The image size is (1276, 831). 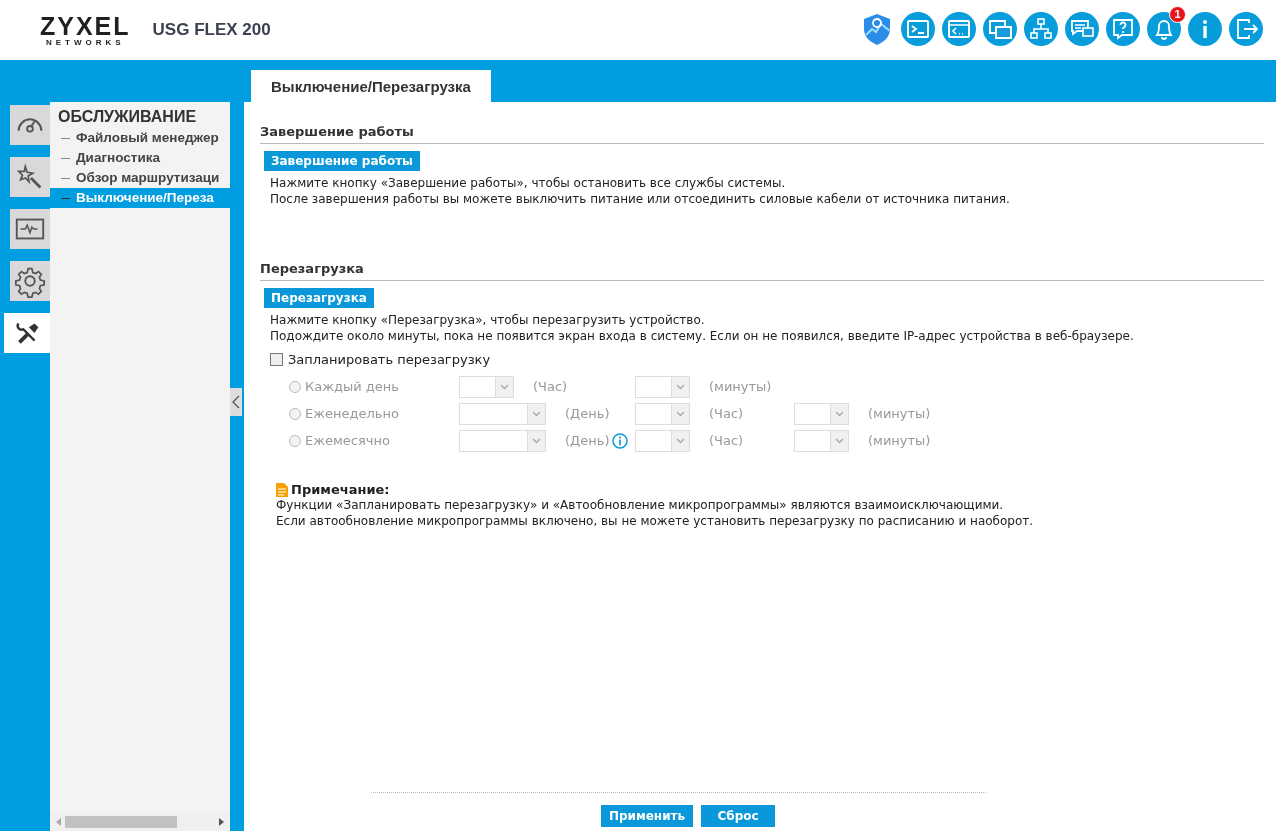 I want to click on menu-item: Диагностика, so click(x=140, y=158).